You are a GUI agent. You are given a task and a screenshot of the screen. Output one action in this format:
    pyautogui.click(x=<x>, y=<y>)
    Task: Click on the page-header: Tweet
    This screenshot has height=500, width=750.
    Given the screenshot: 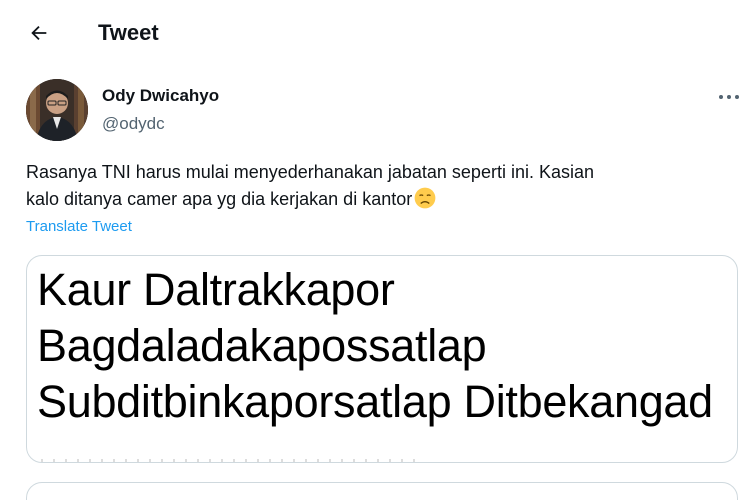 What is the action you would take?
    pyautogui.click(x=375, y=33)
    